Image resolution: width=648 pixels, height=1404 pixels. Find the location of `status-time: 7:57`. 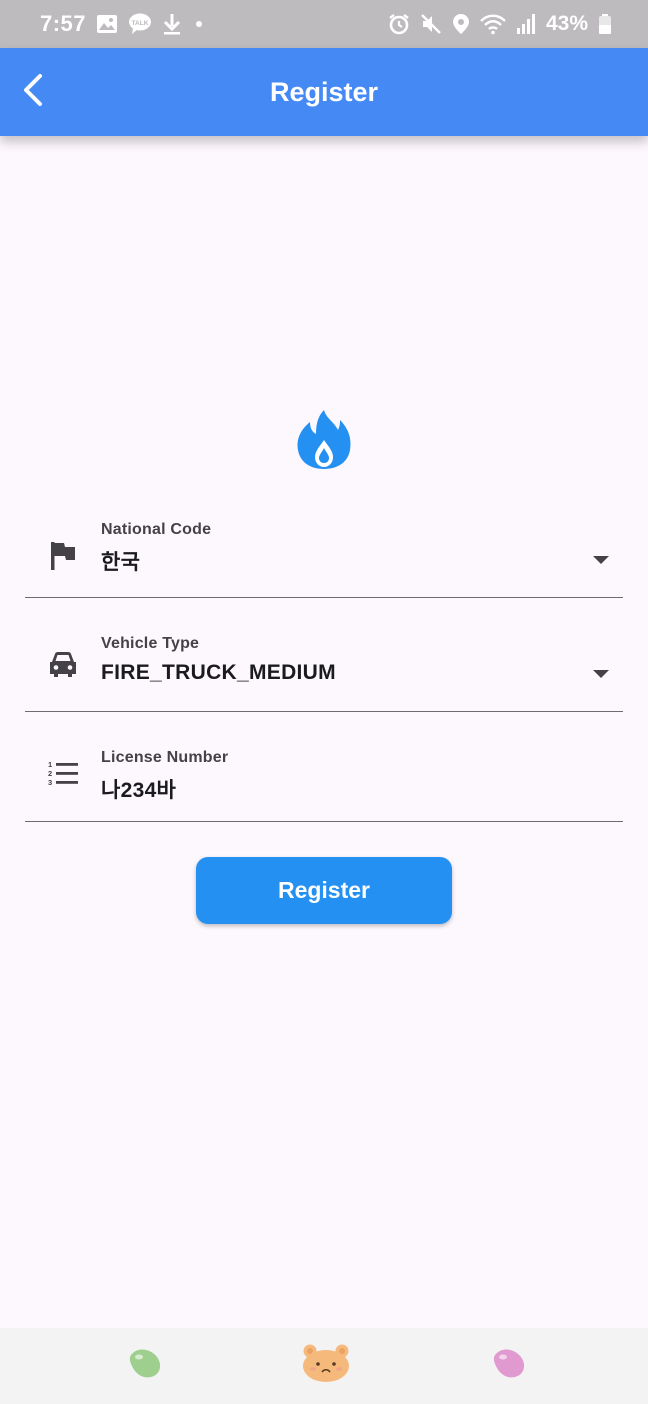

status-time: 7:57 is located at coordinates (63, 23).